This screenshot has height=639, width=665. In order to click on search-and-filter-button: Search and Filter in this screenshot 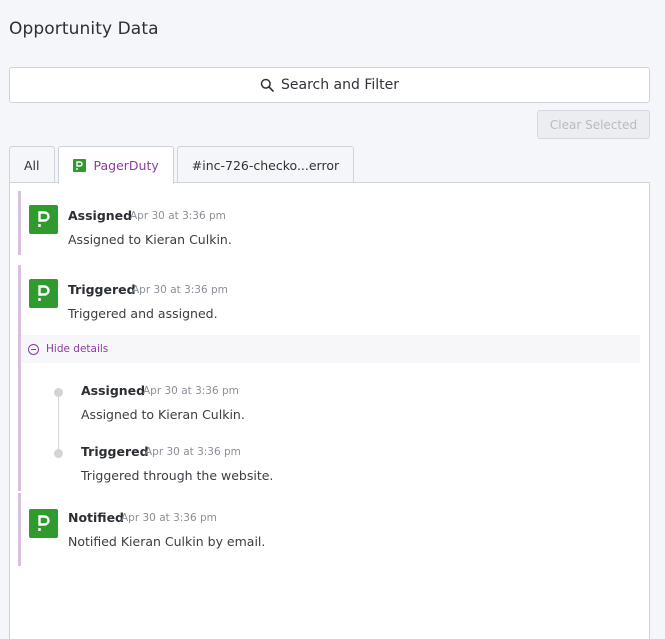, I will do `click(329, 85)`.